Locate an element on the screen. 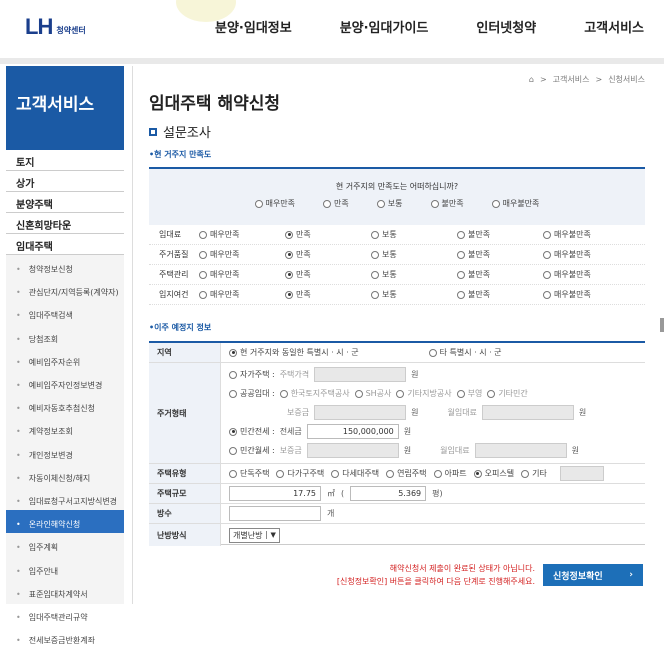  sidebar-sub-item: 임대주택관리규약 is located at coordinates (65, 614).